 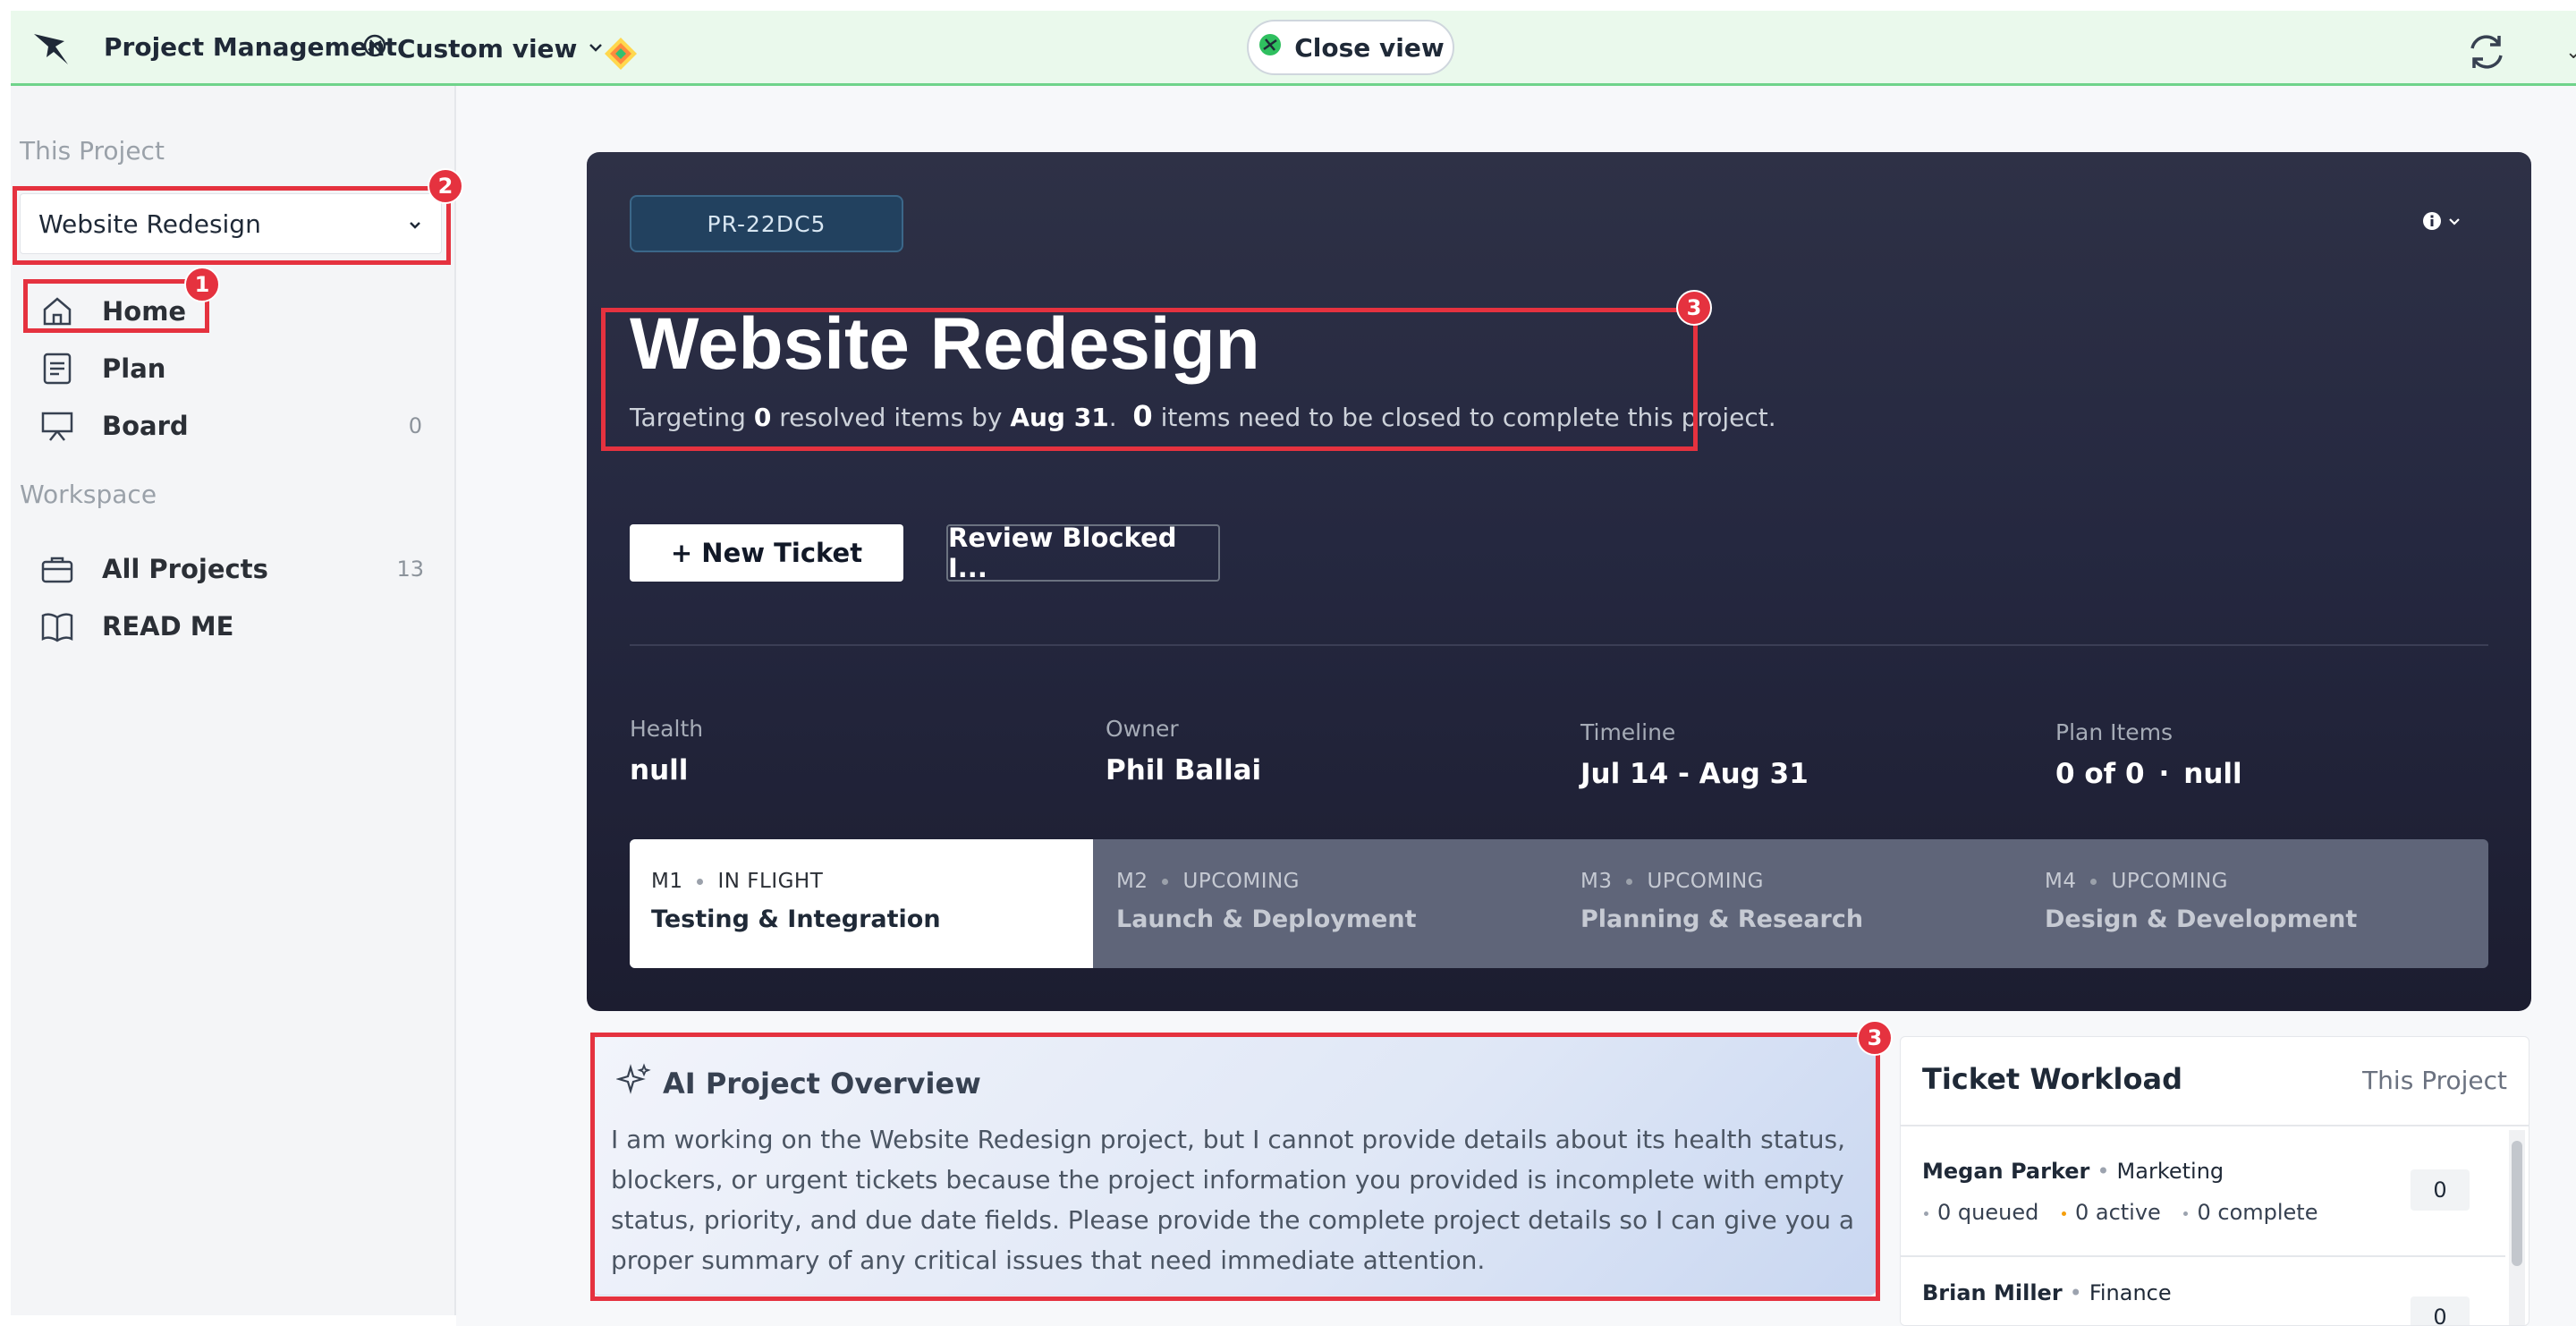 What do you see at coordinates (2442, 221) in the screenshot?
I see `info-dropdown` at bounding box center [2442, 221].